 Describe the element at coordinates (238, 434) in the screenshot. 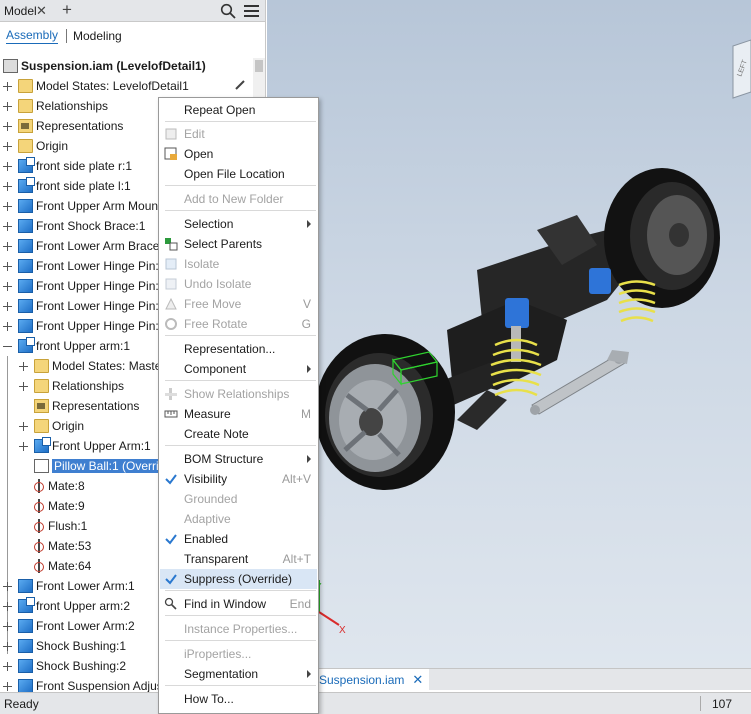

I see `menu-item-create-note: Create Note` at that location.